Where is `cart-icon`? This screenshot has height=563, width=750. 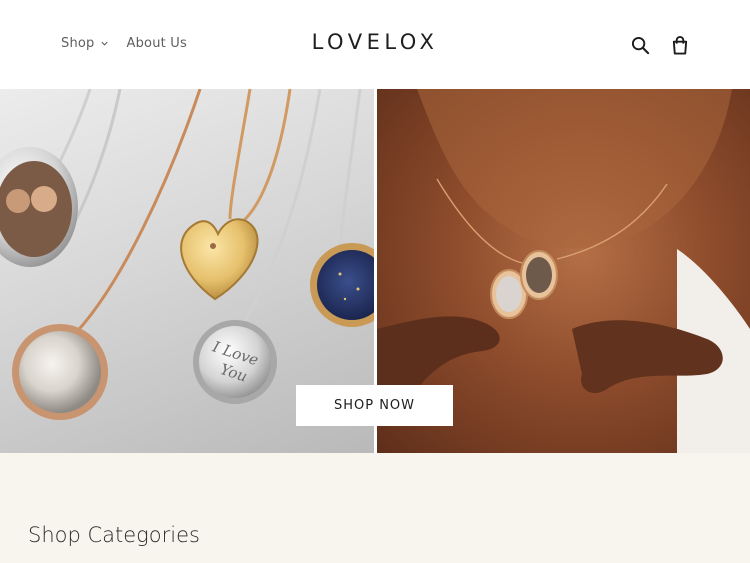
cart-icon is located at coordinates (680, 45).